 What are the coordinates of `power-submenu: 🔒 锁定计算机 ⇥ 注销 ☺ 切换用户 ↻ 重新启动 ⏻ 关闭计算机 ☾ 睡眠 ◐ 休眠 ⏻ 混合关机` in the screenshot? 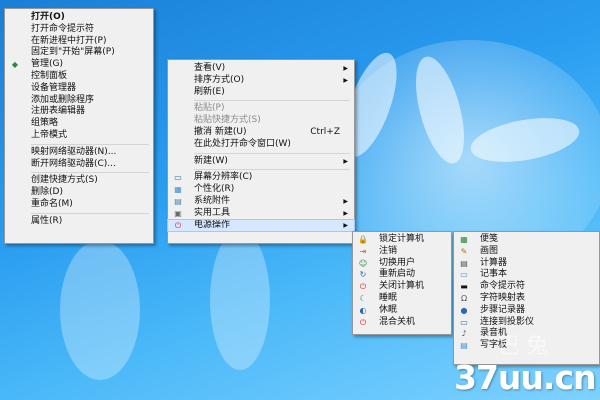 It's located at (402, 283).